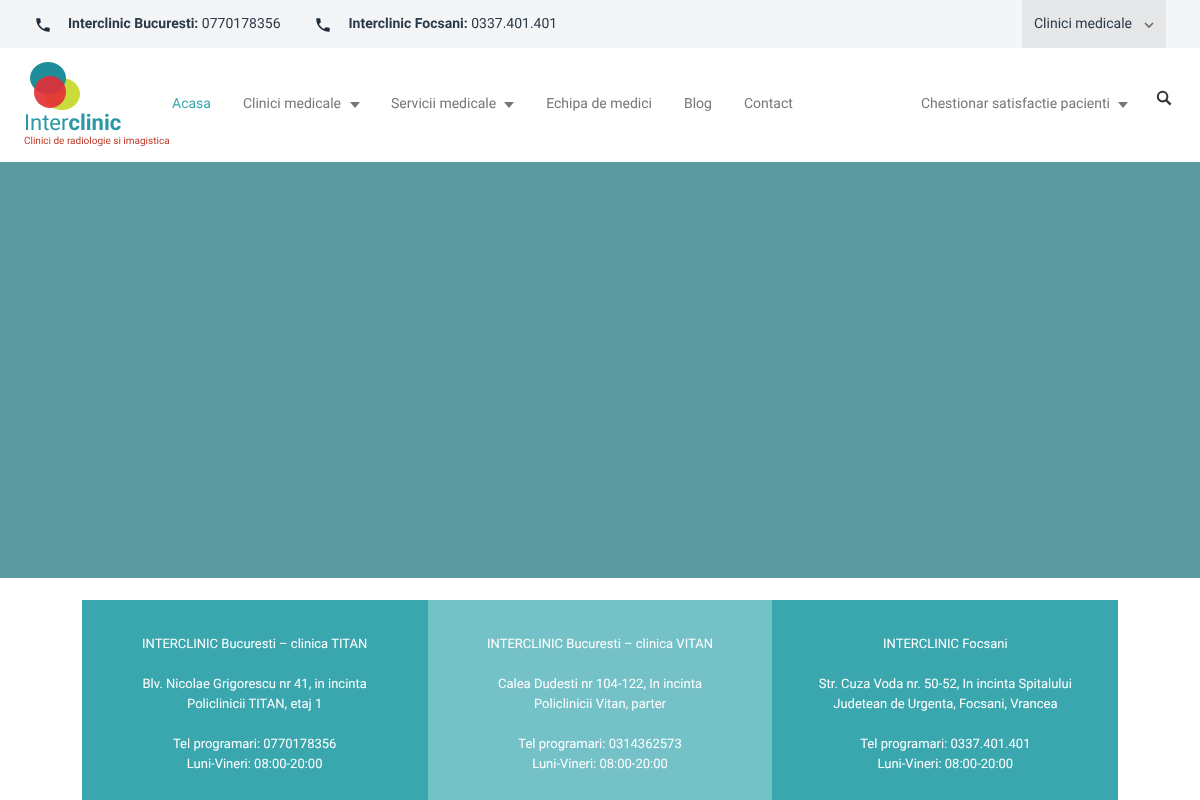  Describe the element at coordinates (1164, 98) in the screenshot. I see `search-icon` at that location.